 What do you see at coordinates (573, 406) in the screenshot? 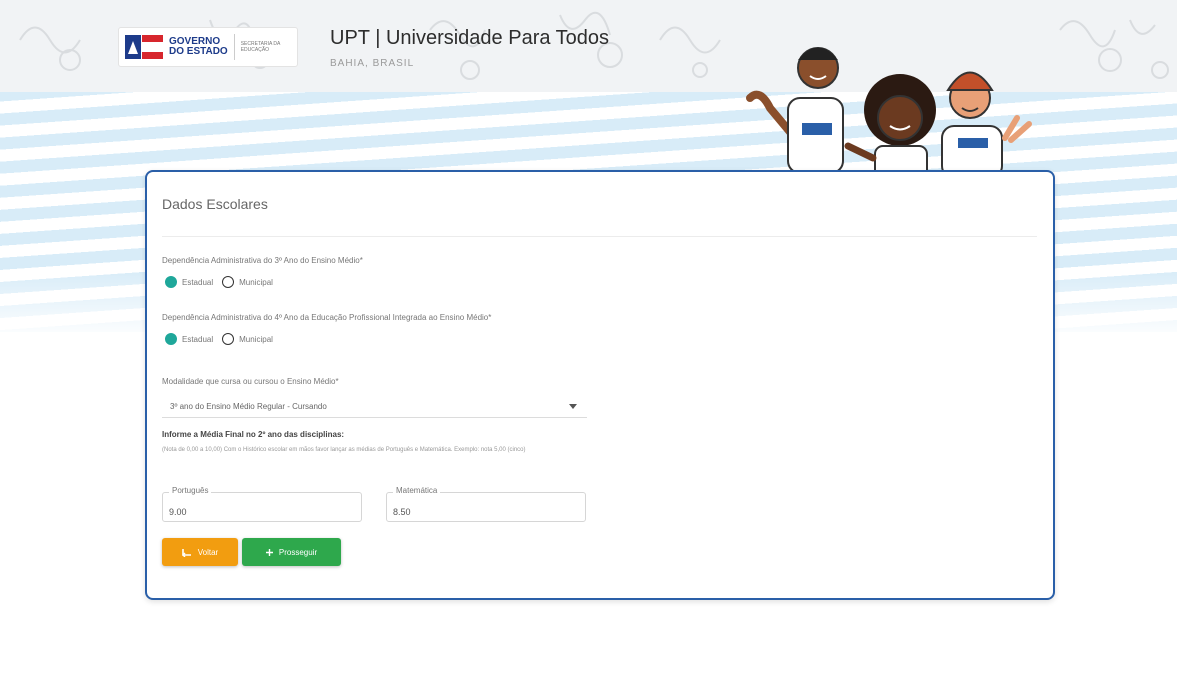
I see `chevron-down-icon` at bounding box center [573, 406].